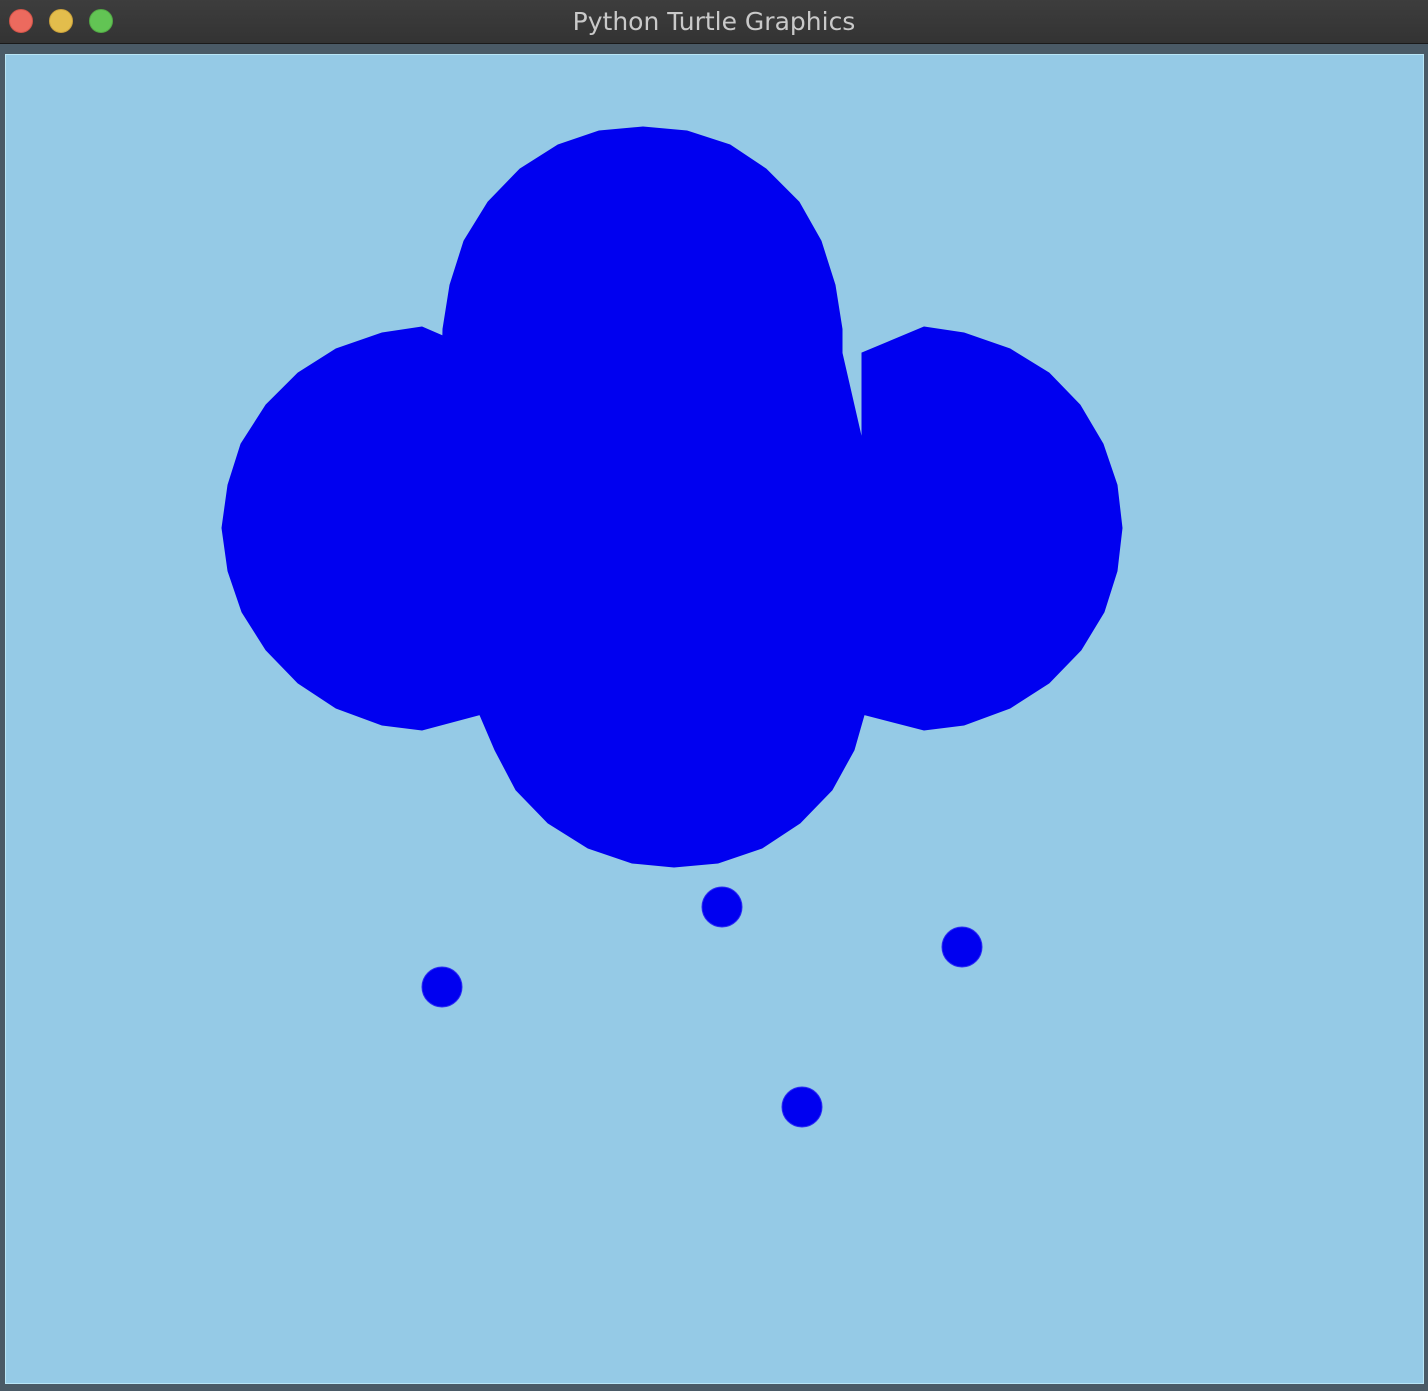 Image resolution: width=1428 pixels, height=1391 pixels. What do you see at coordinates (992, 528) in the screenshot?
I see `cloud-right-puff` at bounding box center [992, 528].